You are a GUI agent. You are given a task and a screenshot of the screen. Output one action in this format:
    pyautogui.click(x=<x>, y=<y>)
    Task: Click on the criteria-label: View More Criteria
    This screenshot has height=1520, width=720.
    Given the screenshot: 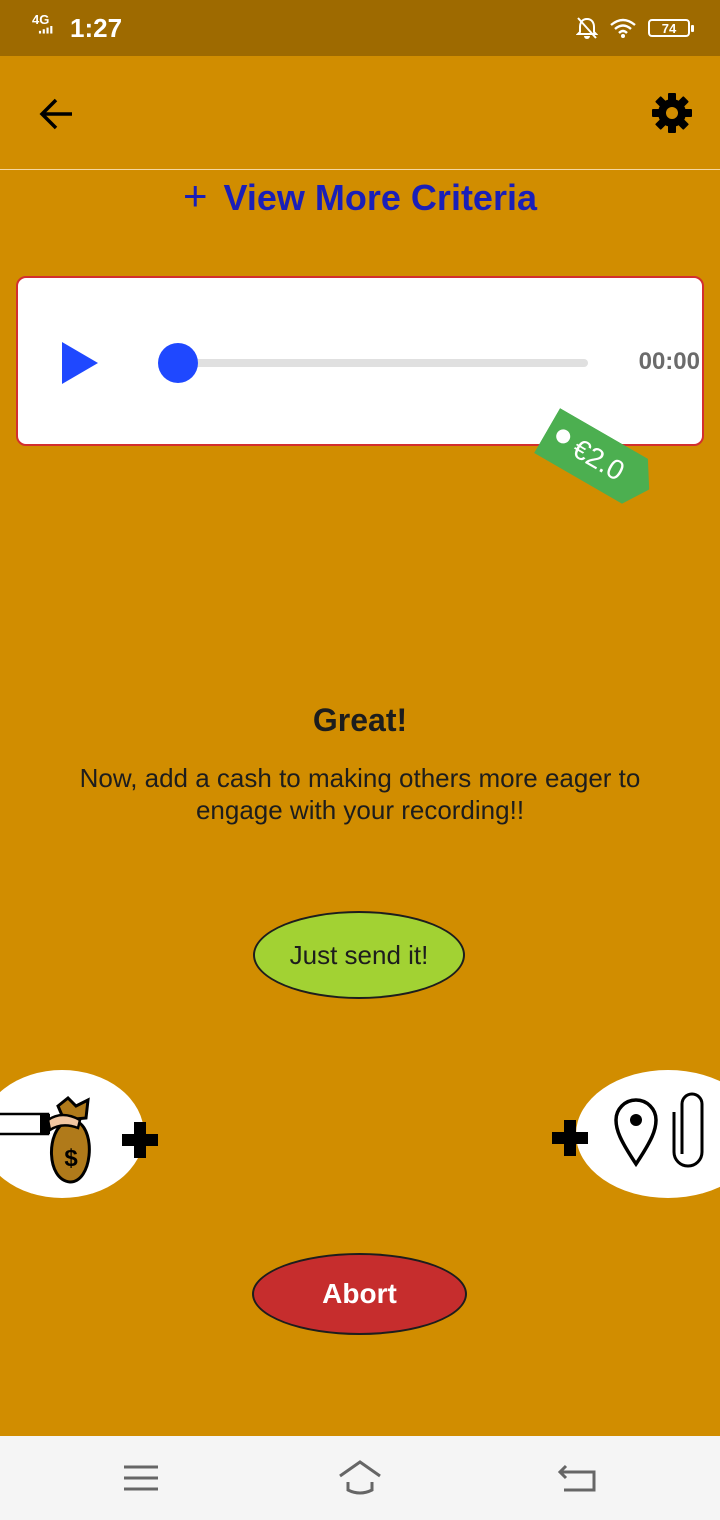 What is the action you would take?
    pyautogui.click(x=380, y=197)
    